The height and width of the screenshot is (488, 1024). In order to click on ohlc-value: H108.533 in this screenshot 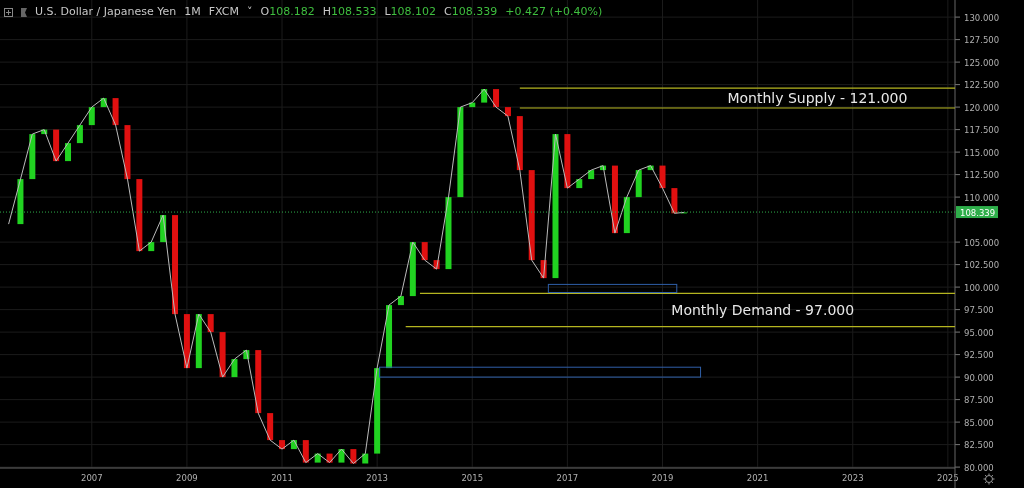, I will do `click(349, 12)`.